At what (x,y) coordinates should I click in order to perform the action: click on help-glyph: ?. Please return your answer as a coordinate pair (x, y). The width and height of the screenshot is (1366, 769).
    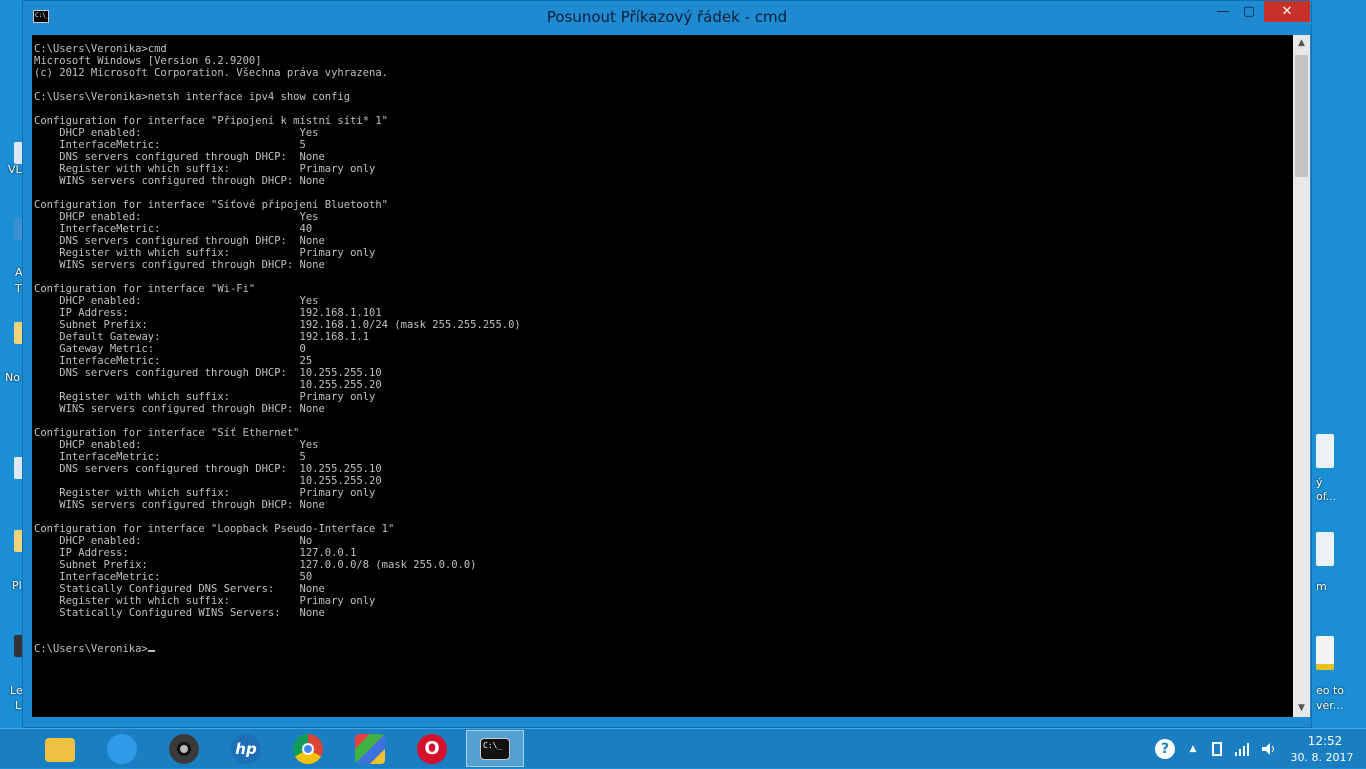
    Looking at the image, I should click on (1165, 749).